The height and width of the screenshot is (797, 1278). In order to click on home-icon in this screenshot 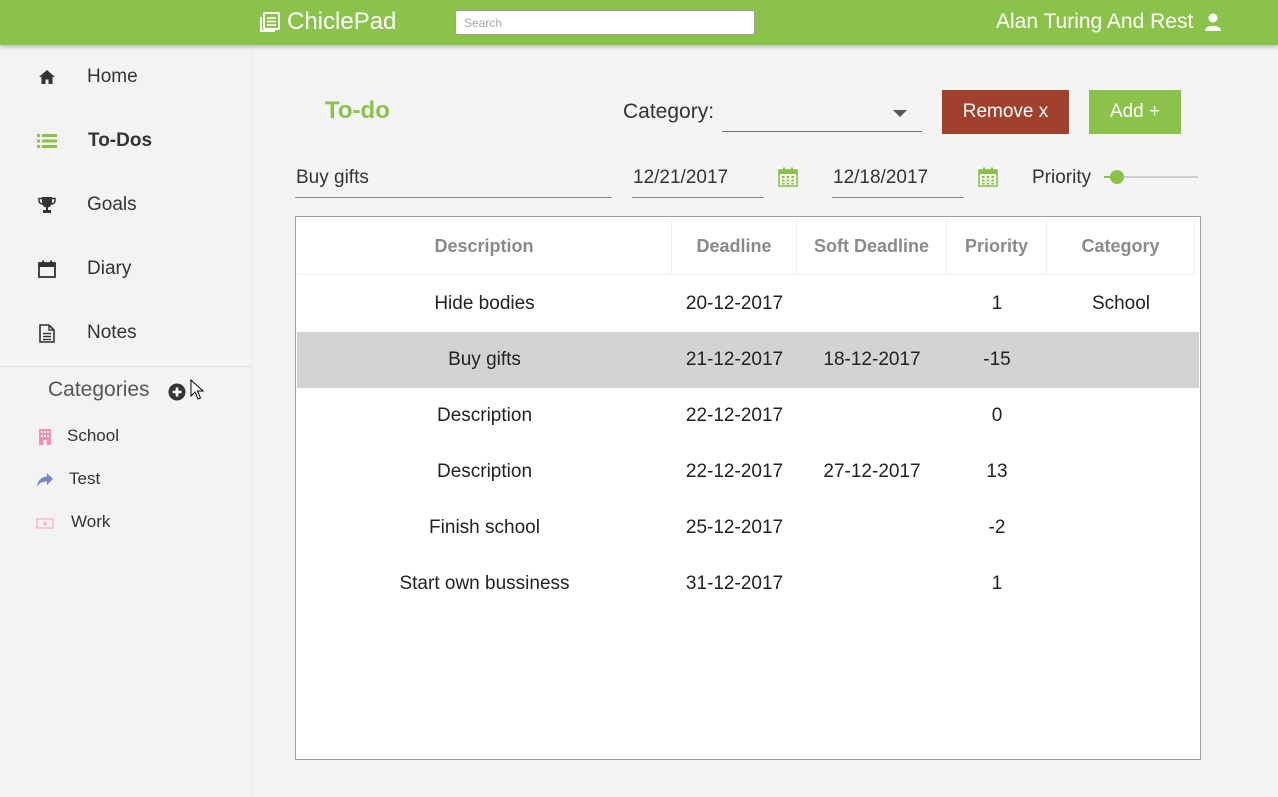, I will do `click(47, 77)`.